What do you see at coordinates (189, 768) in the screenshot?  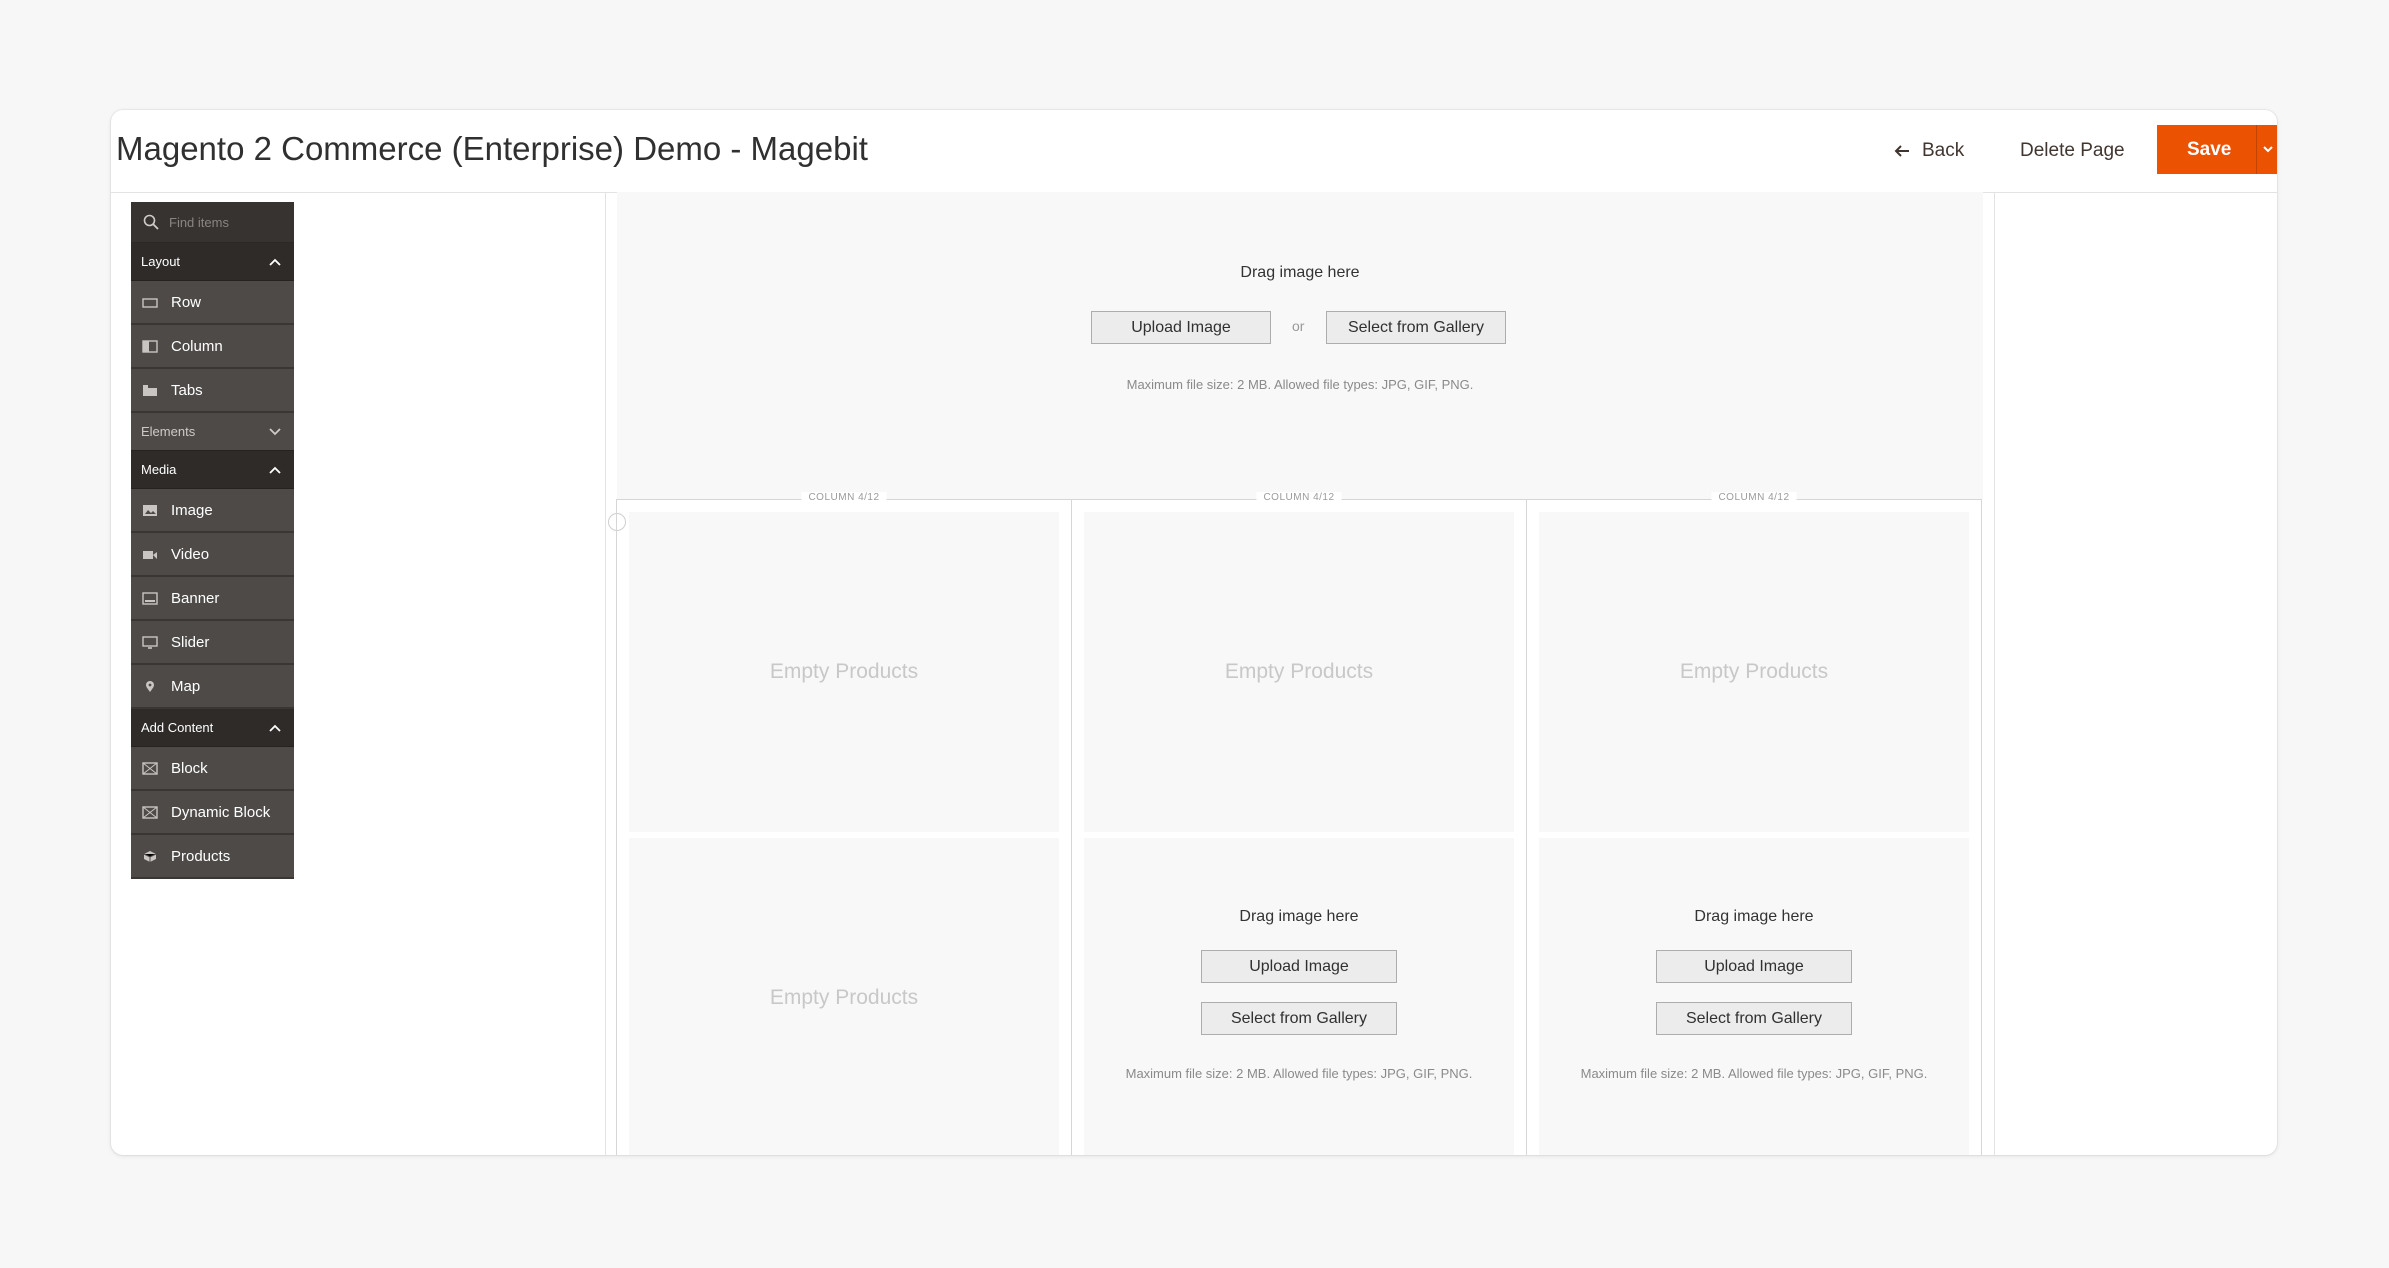 I see `panel-item-label: Block` at bounding box center [189, 768].